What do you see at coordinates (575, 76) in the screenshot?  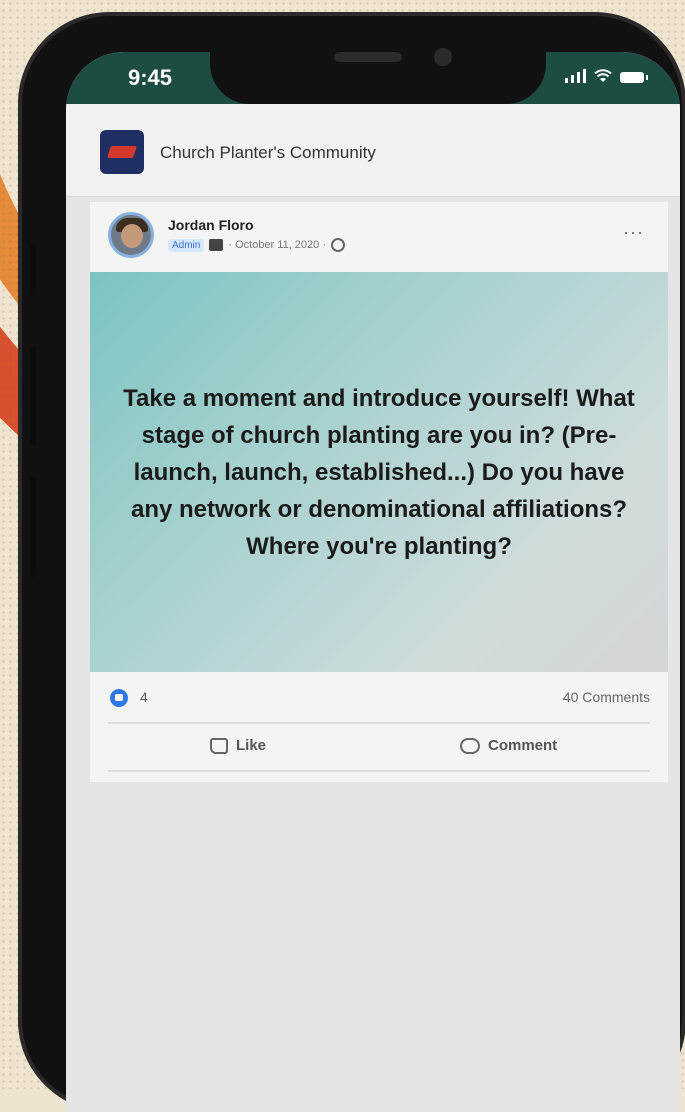 I see `signal-icon` at bounding box center [575, 76].